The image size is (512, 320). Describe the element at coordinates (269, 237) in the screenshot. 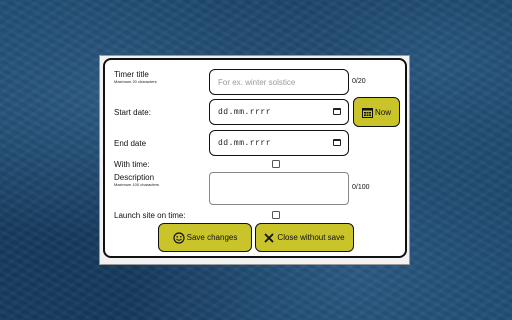

I see `close-icon` at that location.